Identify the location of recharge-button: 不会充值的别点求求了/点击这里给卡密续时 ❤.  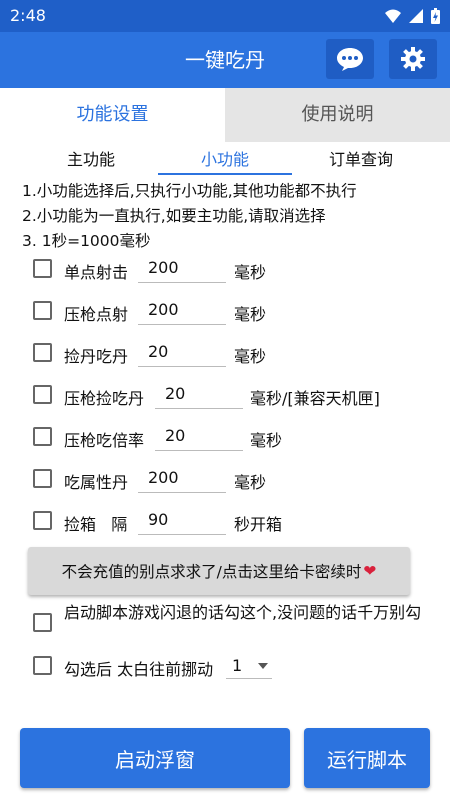
(219, 571).